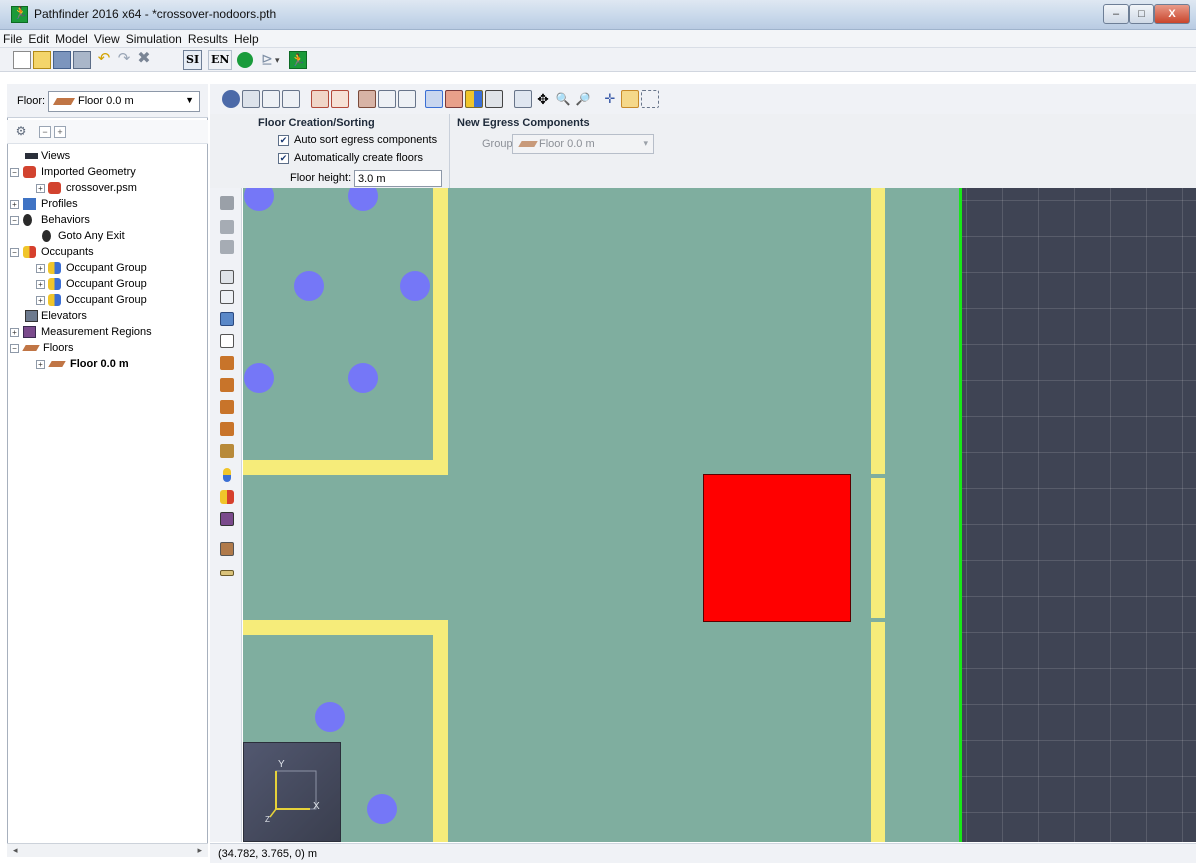 This screenshot has height=863, width=1196. I want to click on ramp-tool-2-icon, so click(227, 429).